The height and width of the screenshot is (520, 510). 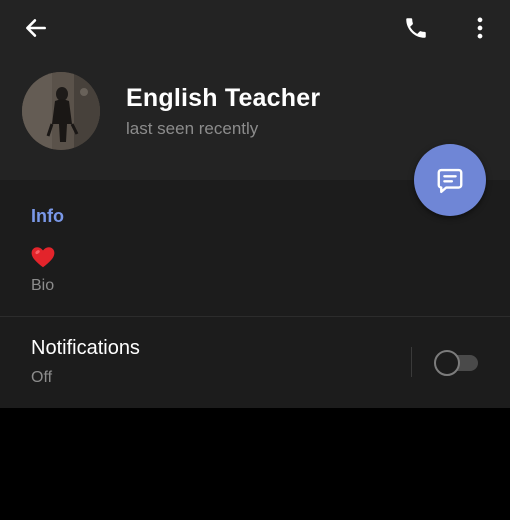 I want to click on send-message-button, so click(x=450, y=180).